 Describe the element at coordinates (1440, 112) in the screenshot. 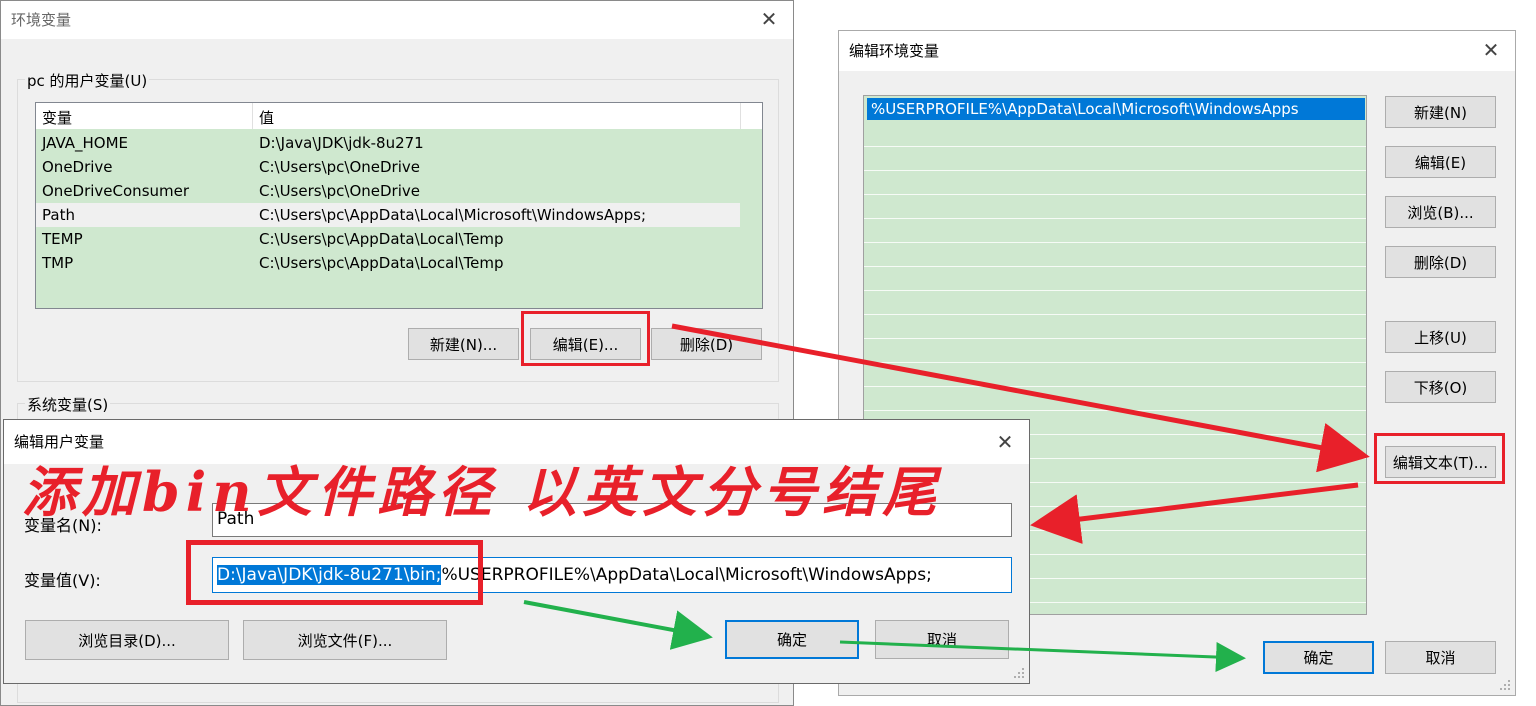

I see `new-entry-button: 新建(N)` at that location.